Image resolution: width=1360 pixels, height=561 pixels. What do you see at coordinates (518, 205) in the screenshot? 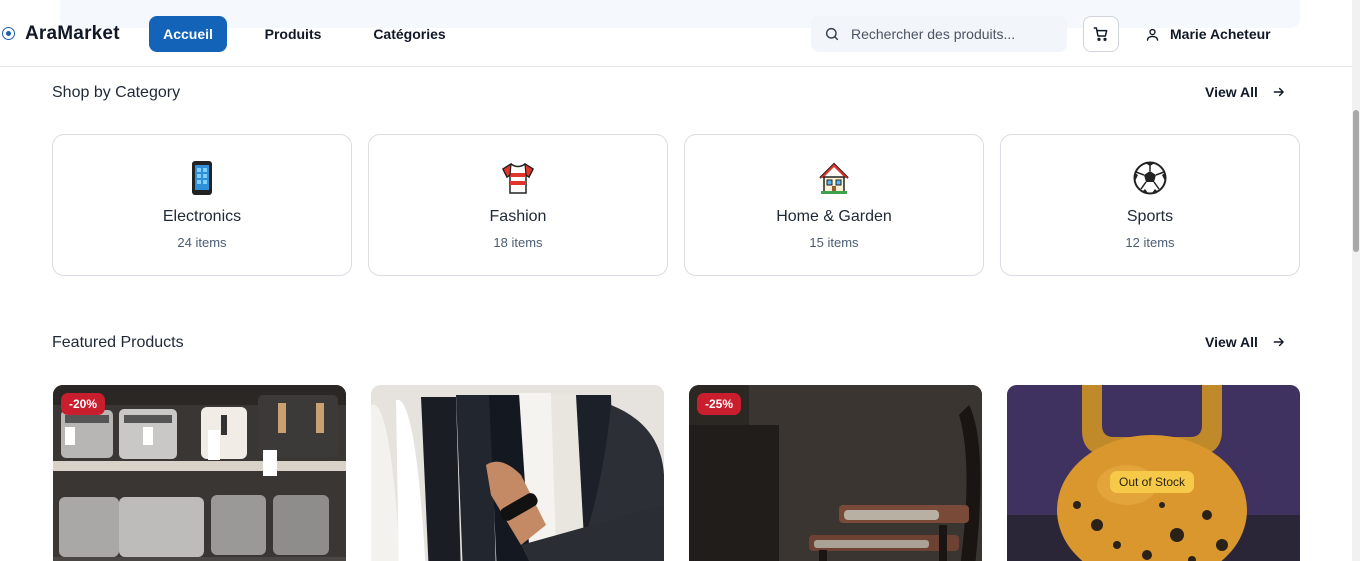
I see `category-card-fashion: Fashion 18 items` at bounding box center [518, 205].